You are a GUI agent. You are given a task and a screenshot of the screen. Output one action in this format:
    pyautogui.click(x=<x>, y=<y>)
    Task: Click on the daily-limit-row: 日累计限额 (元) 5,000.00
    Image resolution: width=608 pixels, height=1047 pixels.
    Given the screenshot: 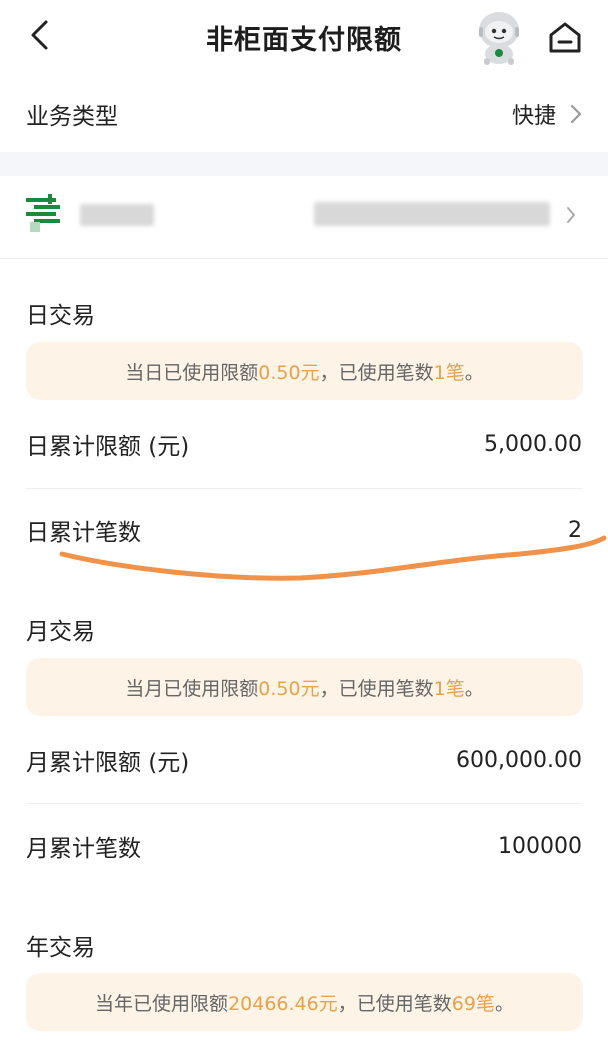 What is the action you would take?
    pyautogui.click(x=304, y=444)
    